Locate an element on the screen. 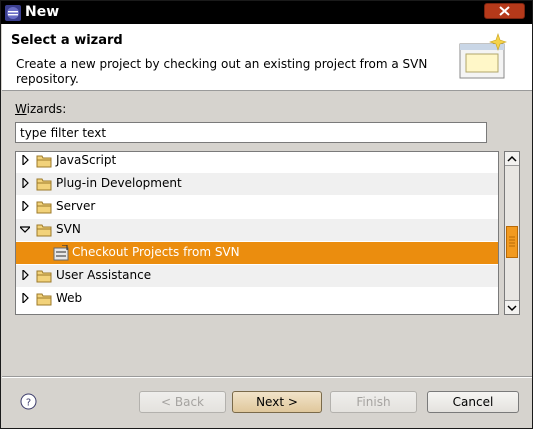 This screenshot has width=533, height=429. scroll-up-button is located at coordinates (512, 159).